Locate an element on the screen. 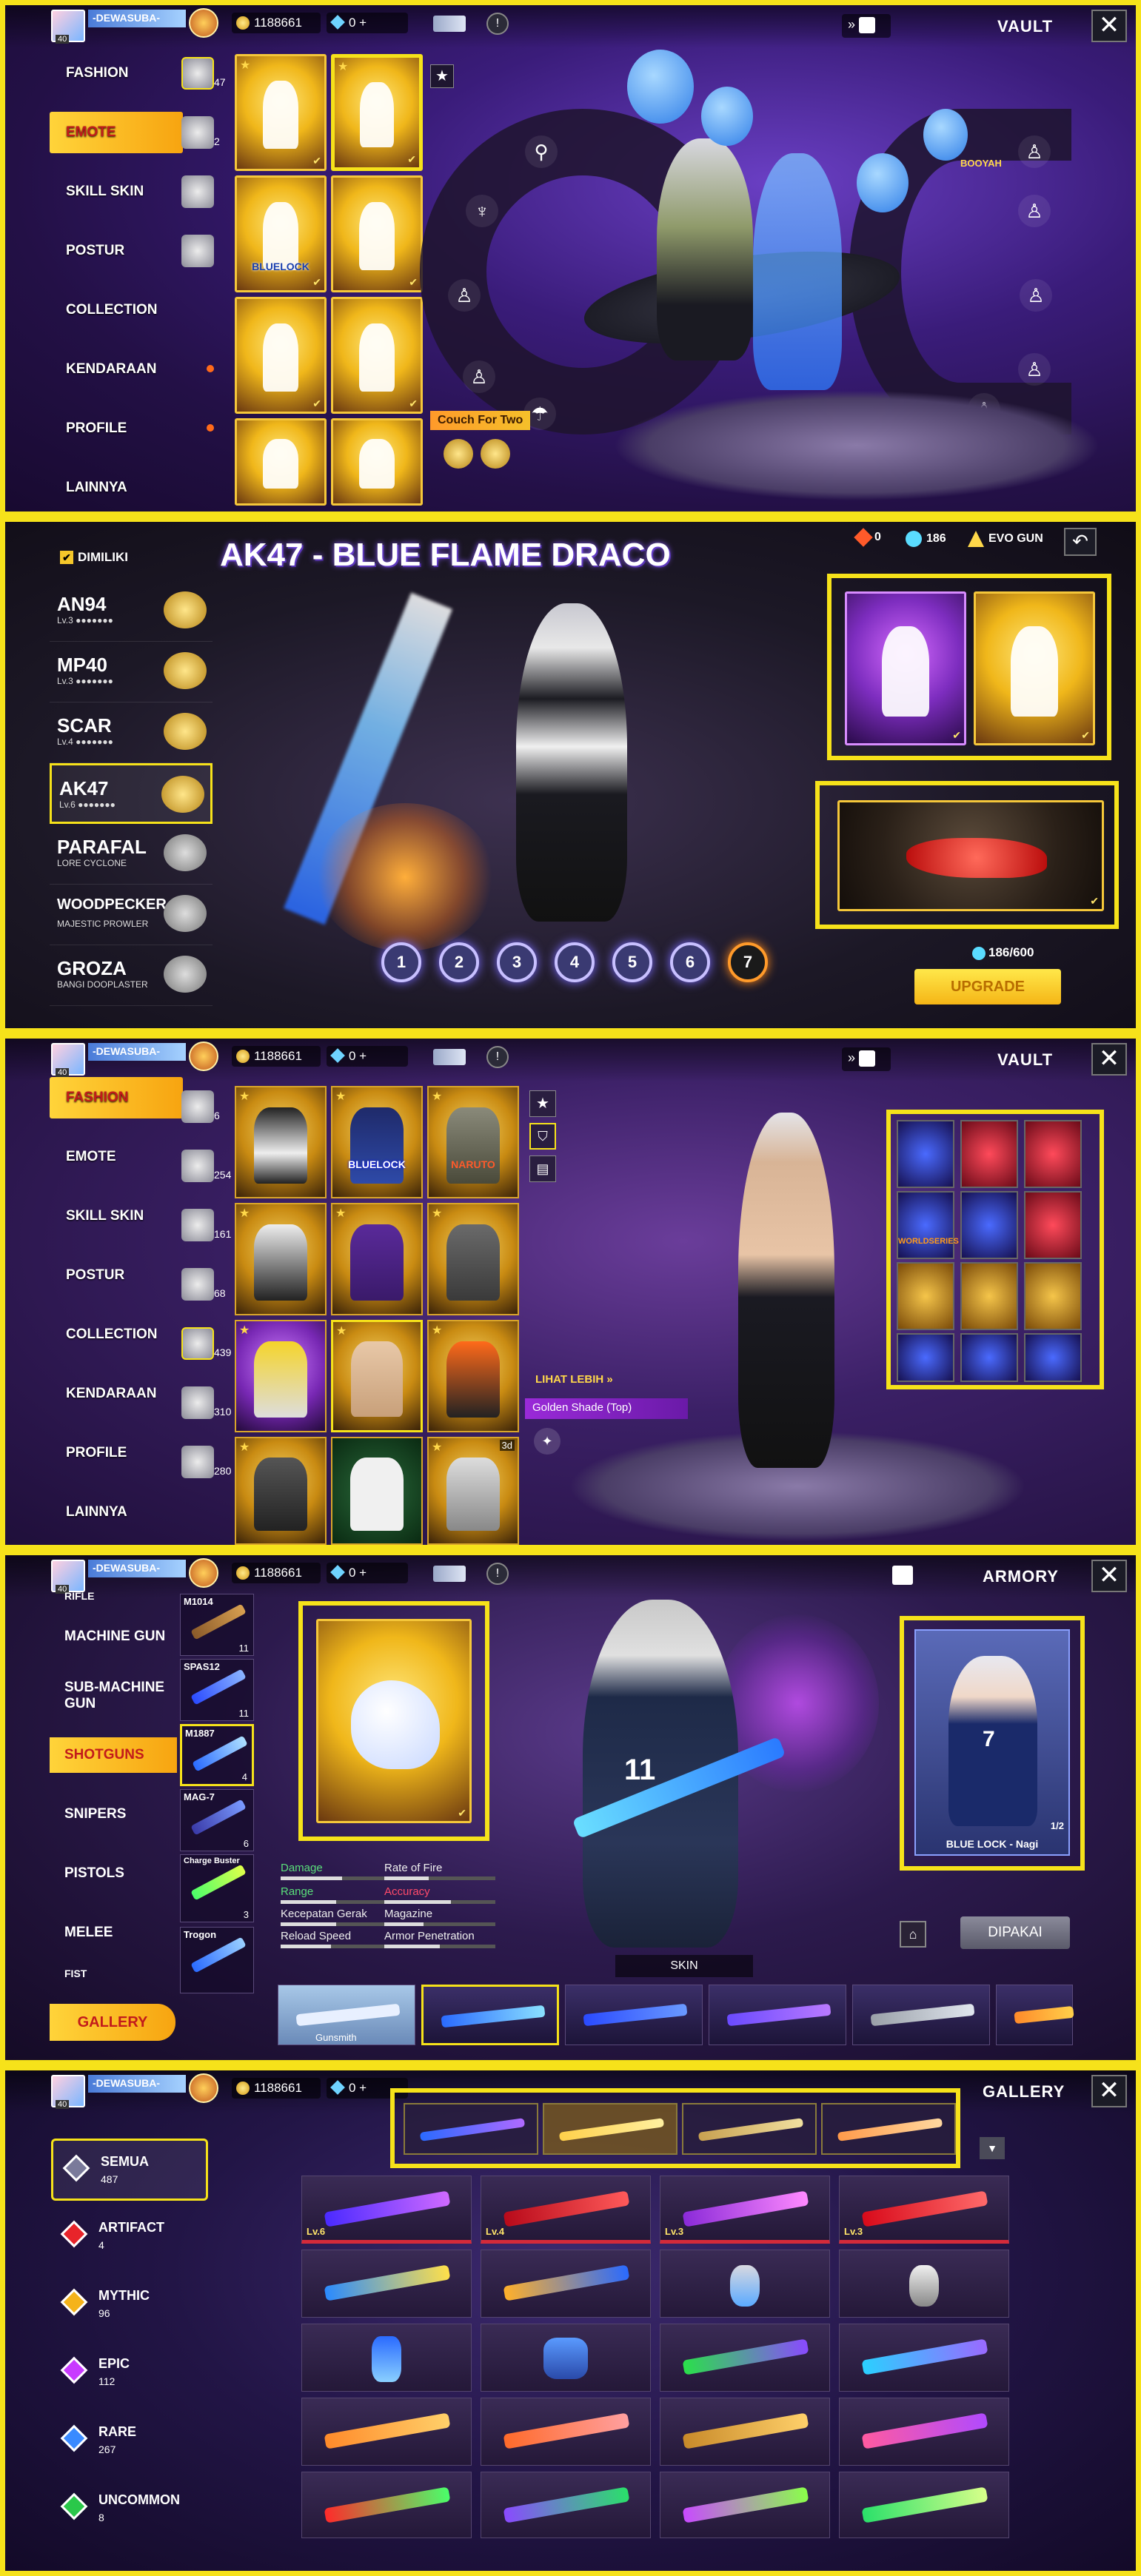  gun-slot-spas12: SPAS12 11 is located at coordinates (217, 1690).